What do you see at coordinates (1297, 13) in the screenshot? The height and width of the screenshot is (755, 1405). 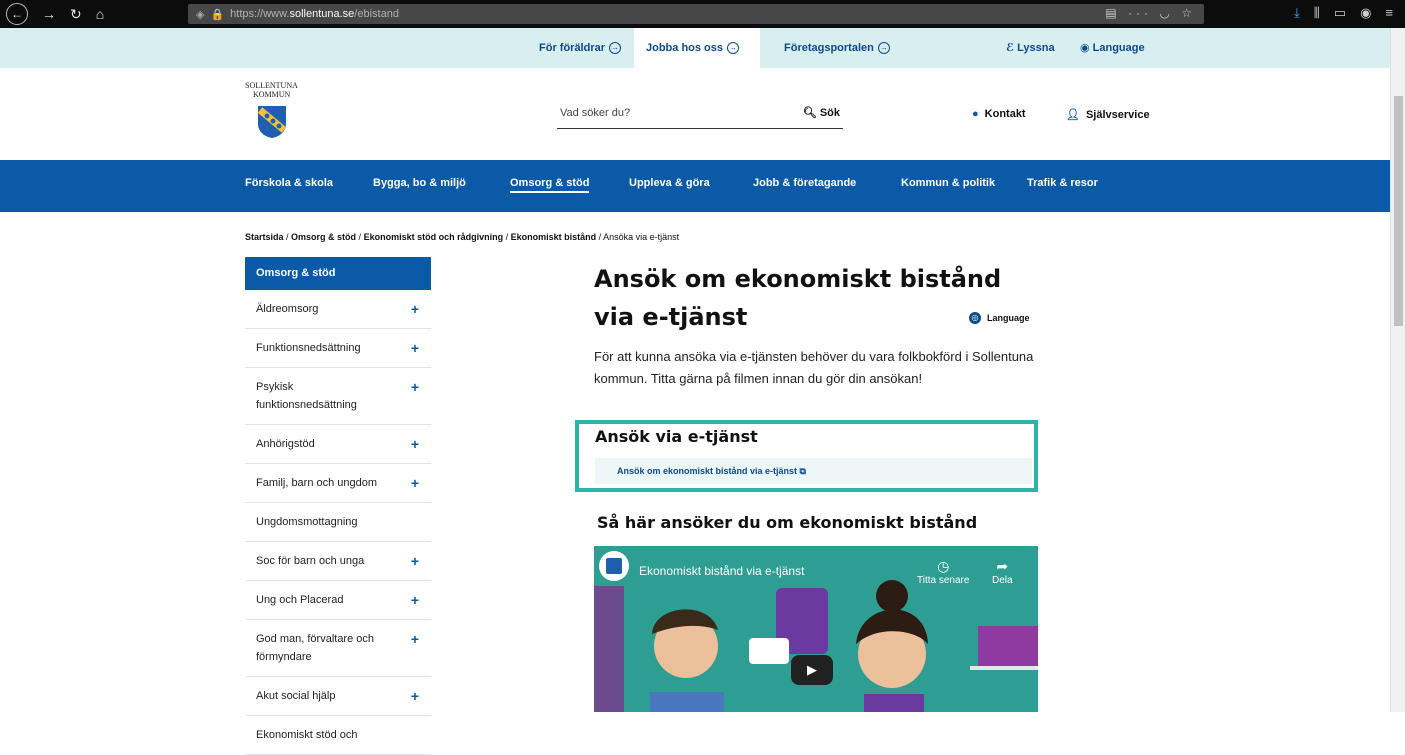 I see `download-icon: ⤓` at bounding box center [1297, 13].